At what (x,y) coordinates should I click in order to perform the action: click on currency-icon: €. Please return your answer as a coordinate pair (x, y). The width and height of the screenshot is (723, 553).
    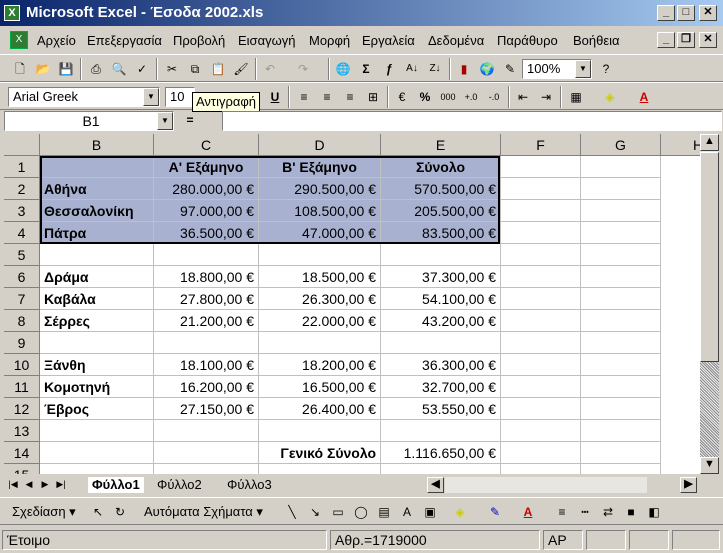
    Looking at the image, I should click on (402, 97).